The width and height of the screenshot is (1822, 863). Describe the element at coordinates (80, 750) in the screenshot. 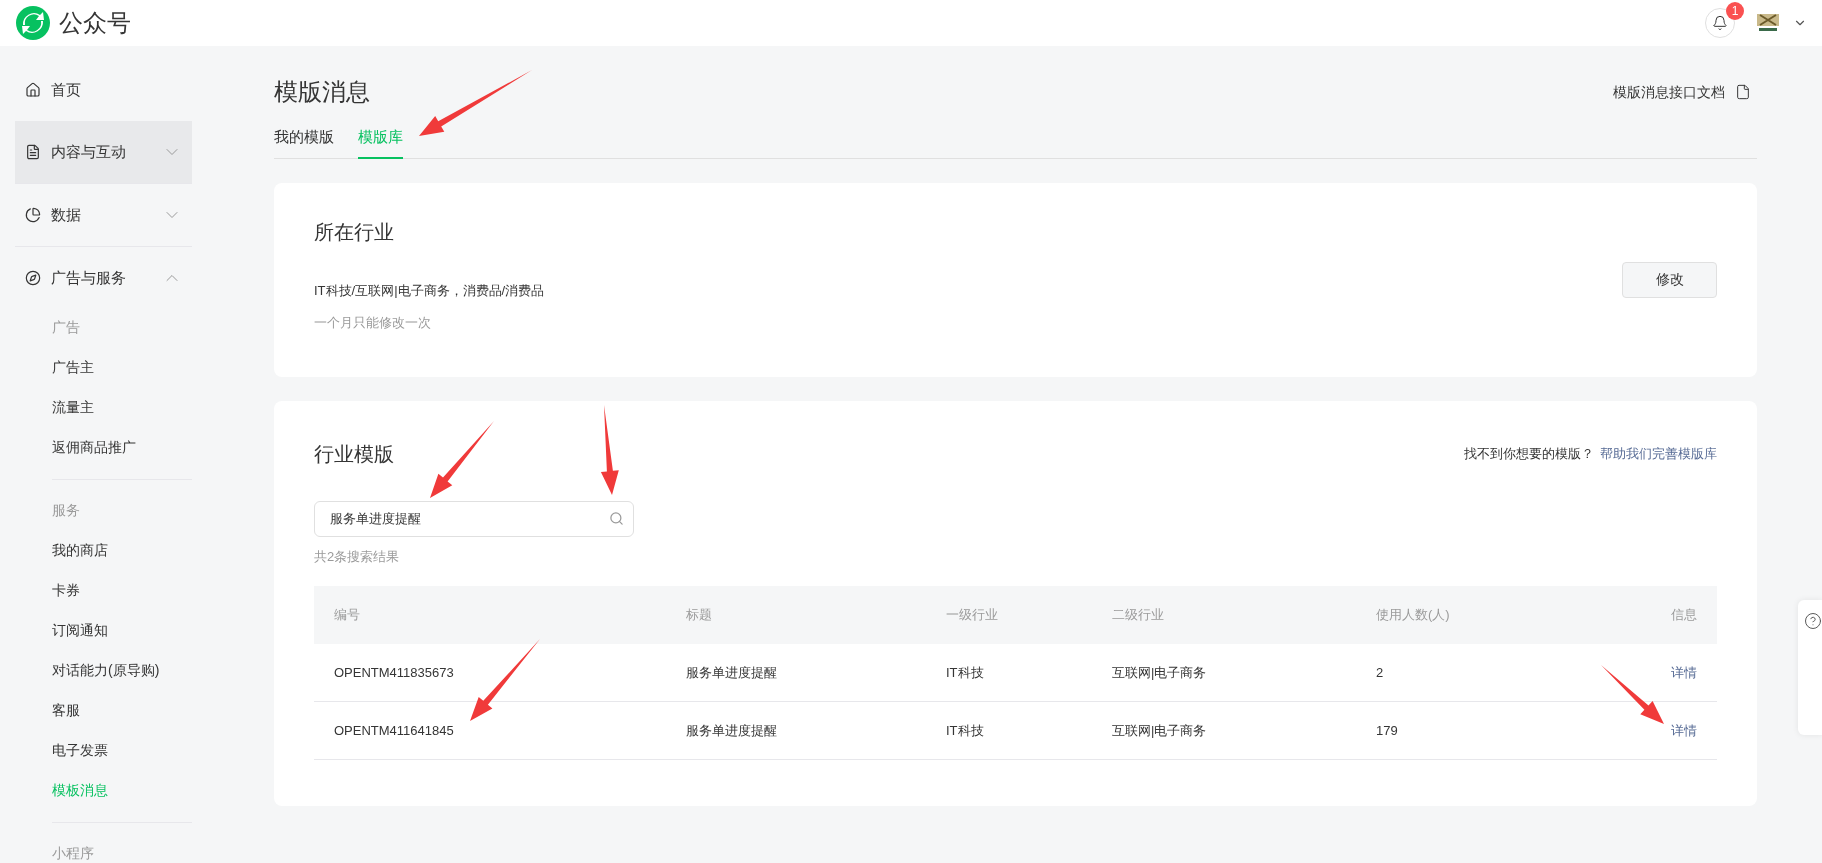

I see `sidebar-item: 电子发票` at that location.